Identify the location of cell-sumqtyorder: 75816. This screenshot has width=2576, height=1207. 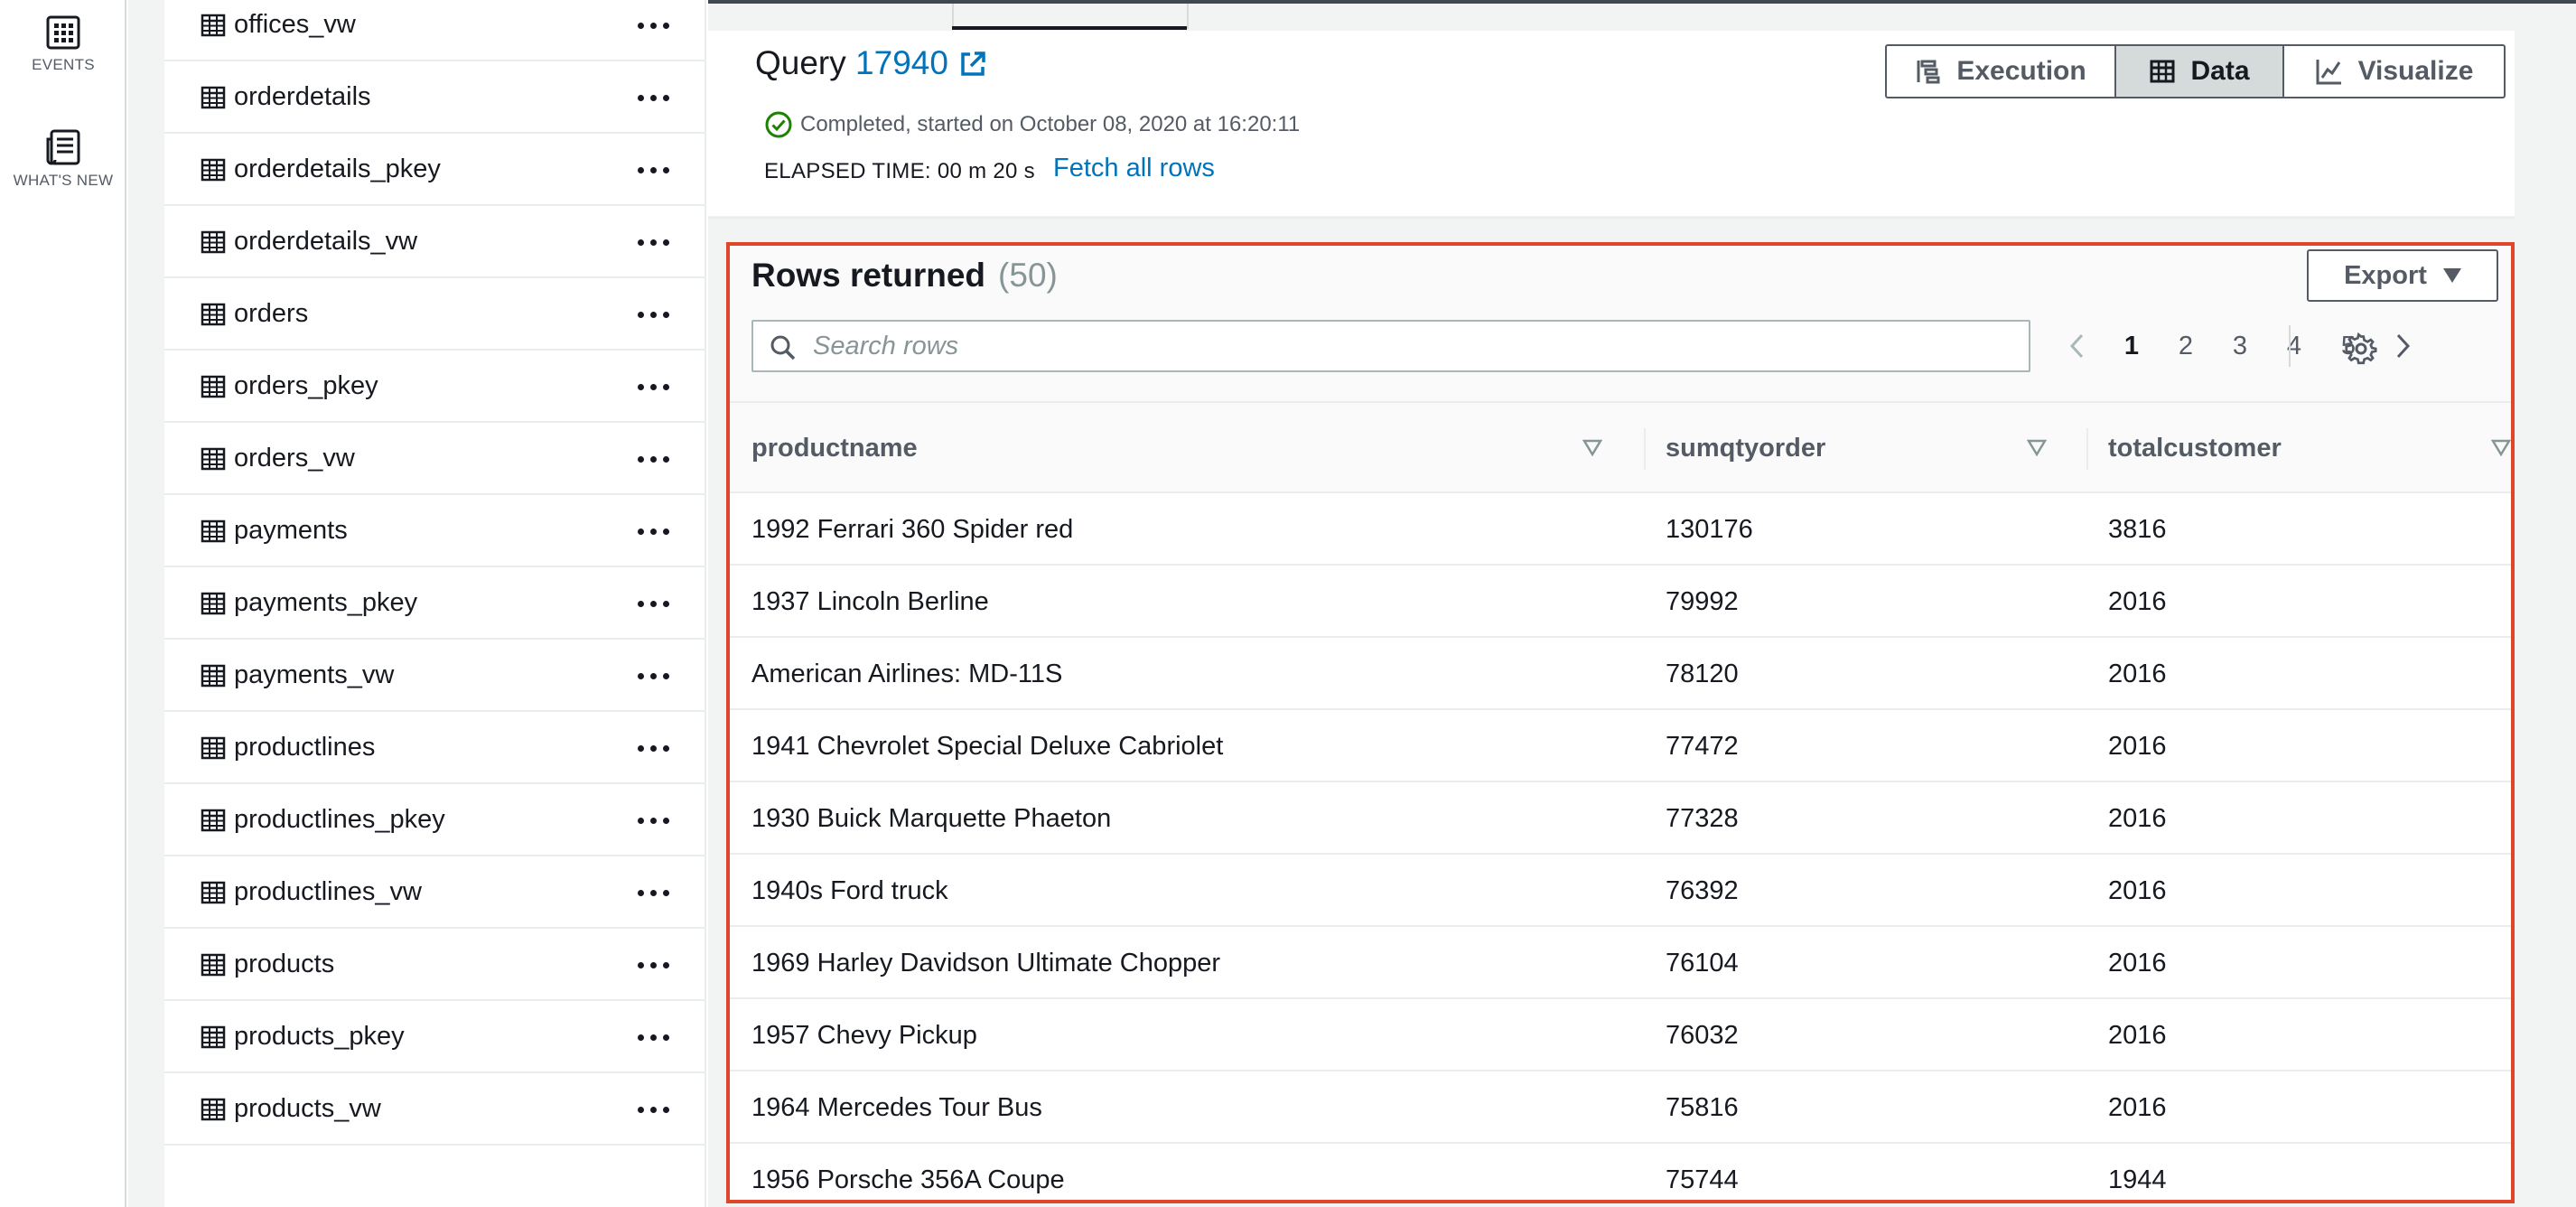
(1702, 1107).